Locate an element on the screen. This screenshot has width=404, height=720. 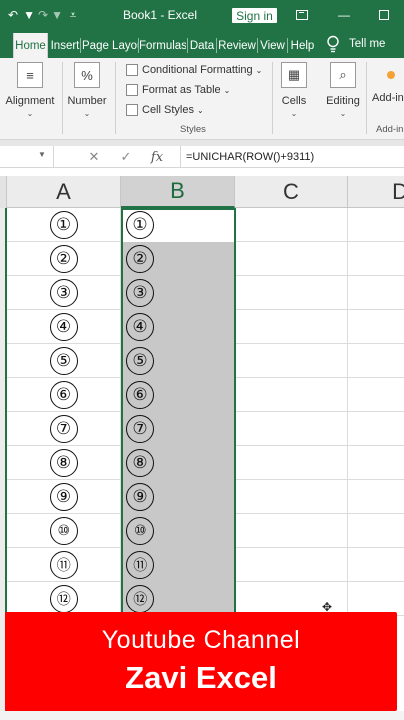
cell-d12 is located at coordinates (376, 599).